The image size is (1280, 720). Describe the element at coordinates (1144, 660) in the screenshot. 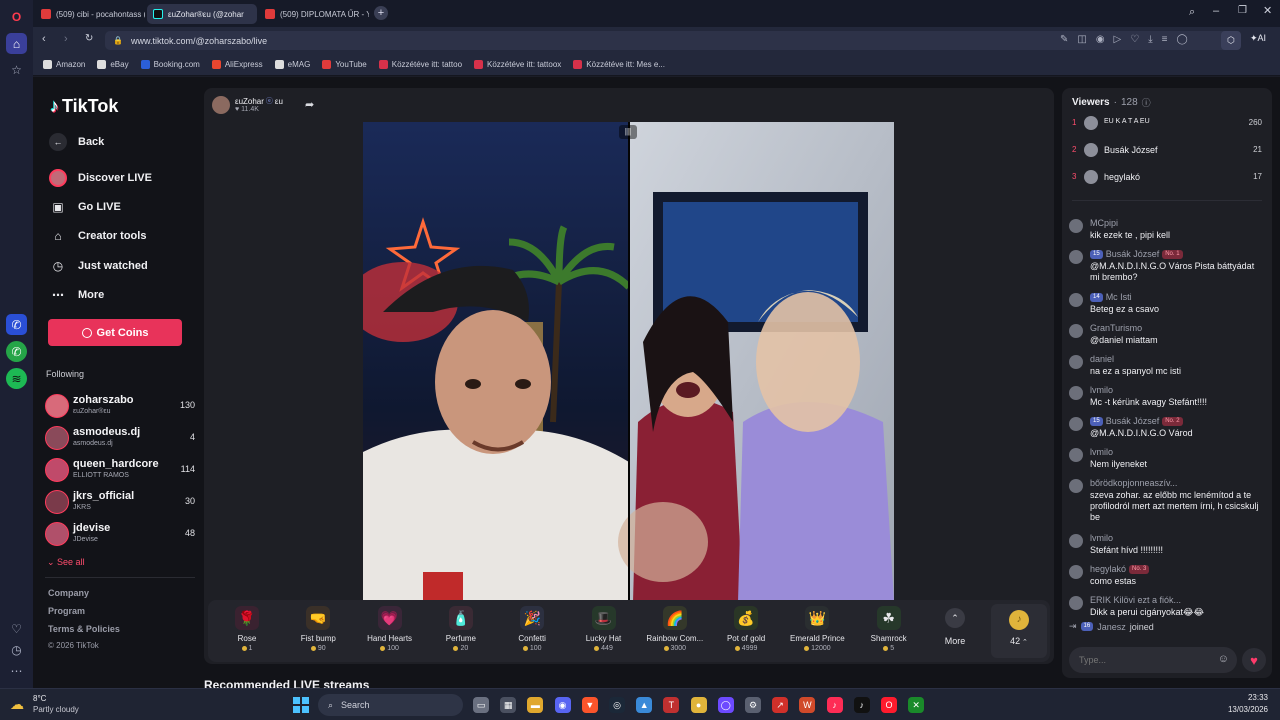

I see `chat-input` at that location.